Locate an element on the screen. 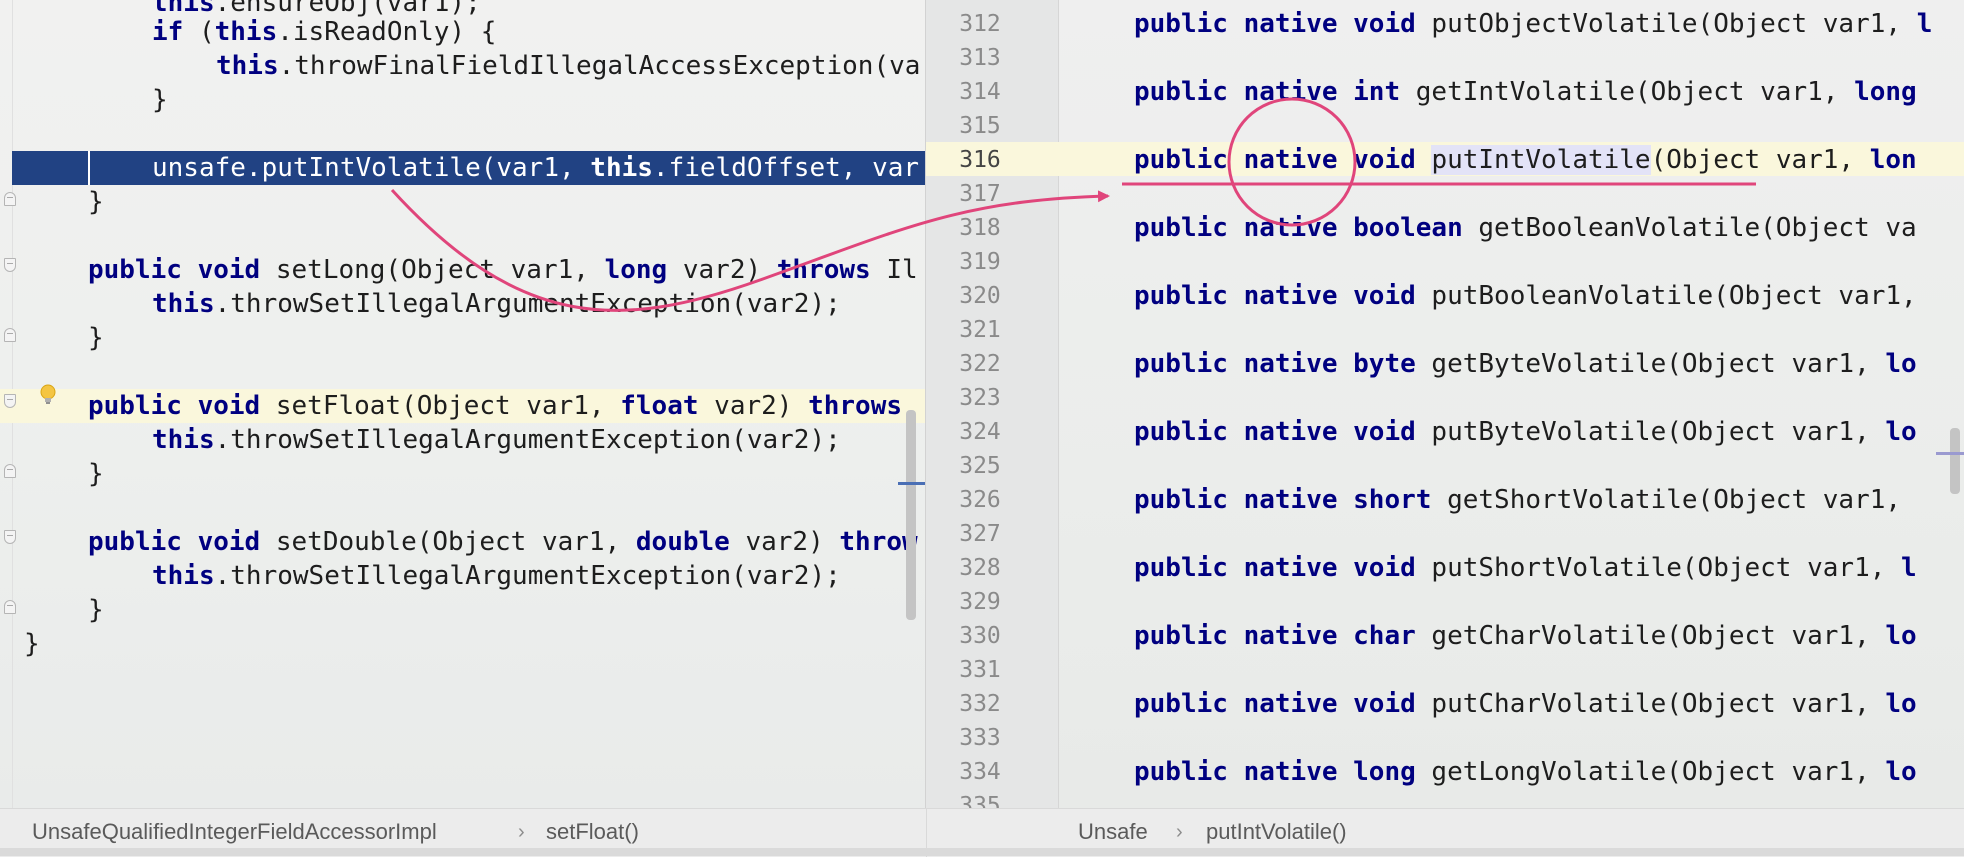  line-number: 324 is located at coordinates (980, 432).